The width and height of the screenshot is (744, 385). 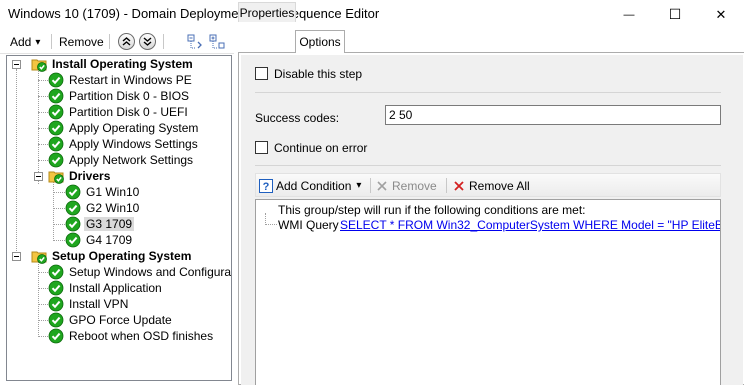 What do you see at coordinates (459, 185) in the screenshot?
I see `remove-all-x-icon` at bounding box center [459, 185].